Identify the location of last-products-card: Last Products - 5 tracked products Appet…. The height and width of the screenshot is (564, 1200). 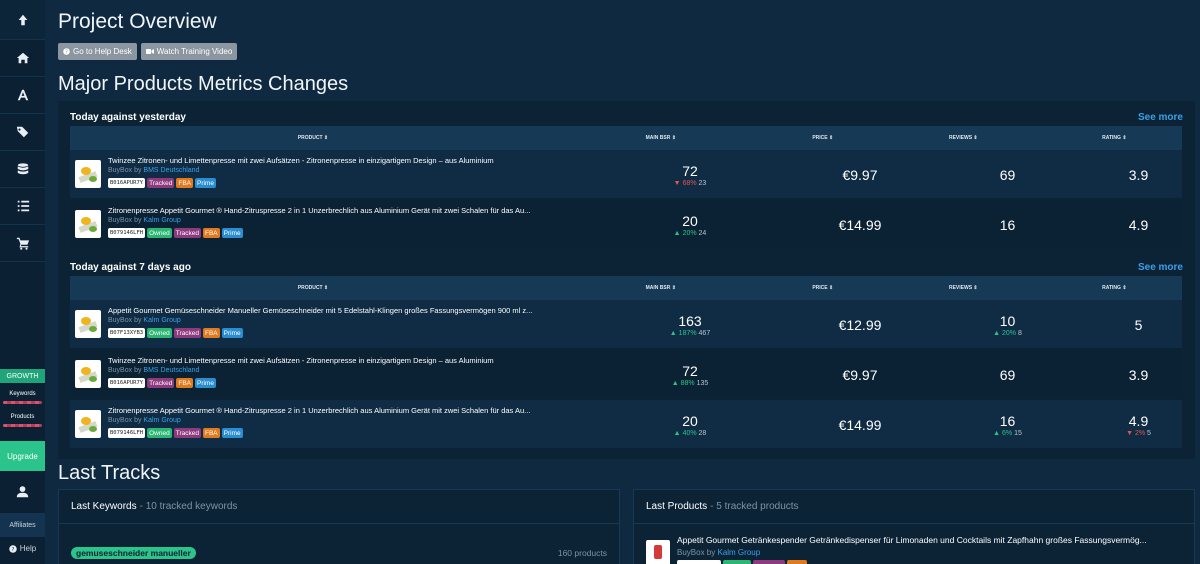
(914, 526).